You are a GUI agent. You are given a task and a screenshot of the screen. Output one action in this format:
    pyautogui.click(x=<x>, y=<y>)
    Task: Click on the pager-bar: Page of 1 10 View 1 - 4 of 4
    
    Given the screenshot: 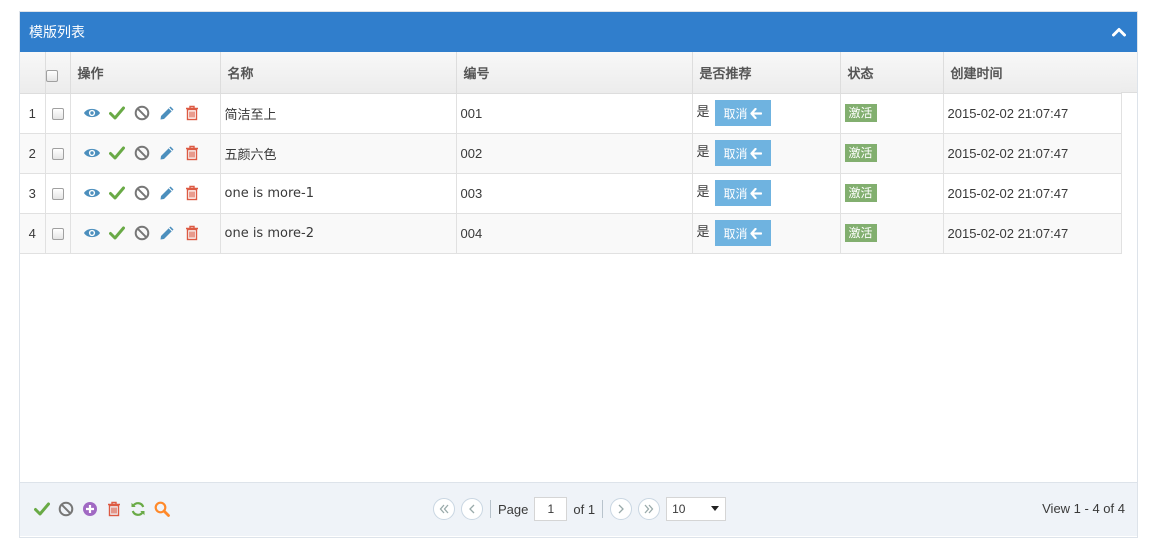 What is the action you would take?
    pyautogui.click(x=578, y=509)
    